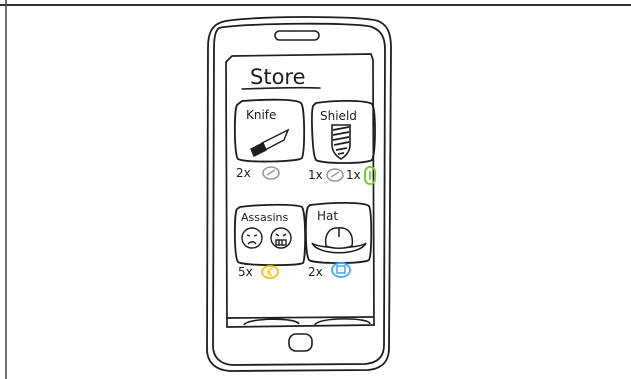 The width and height of the screenshot is (631, 379). I want to click on phone-speaker, so click(297, 35).